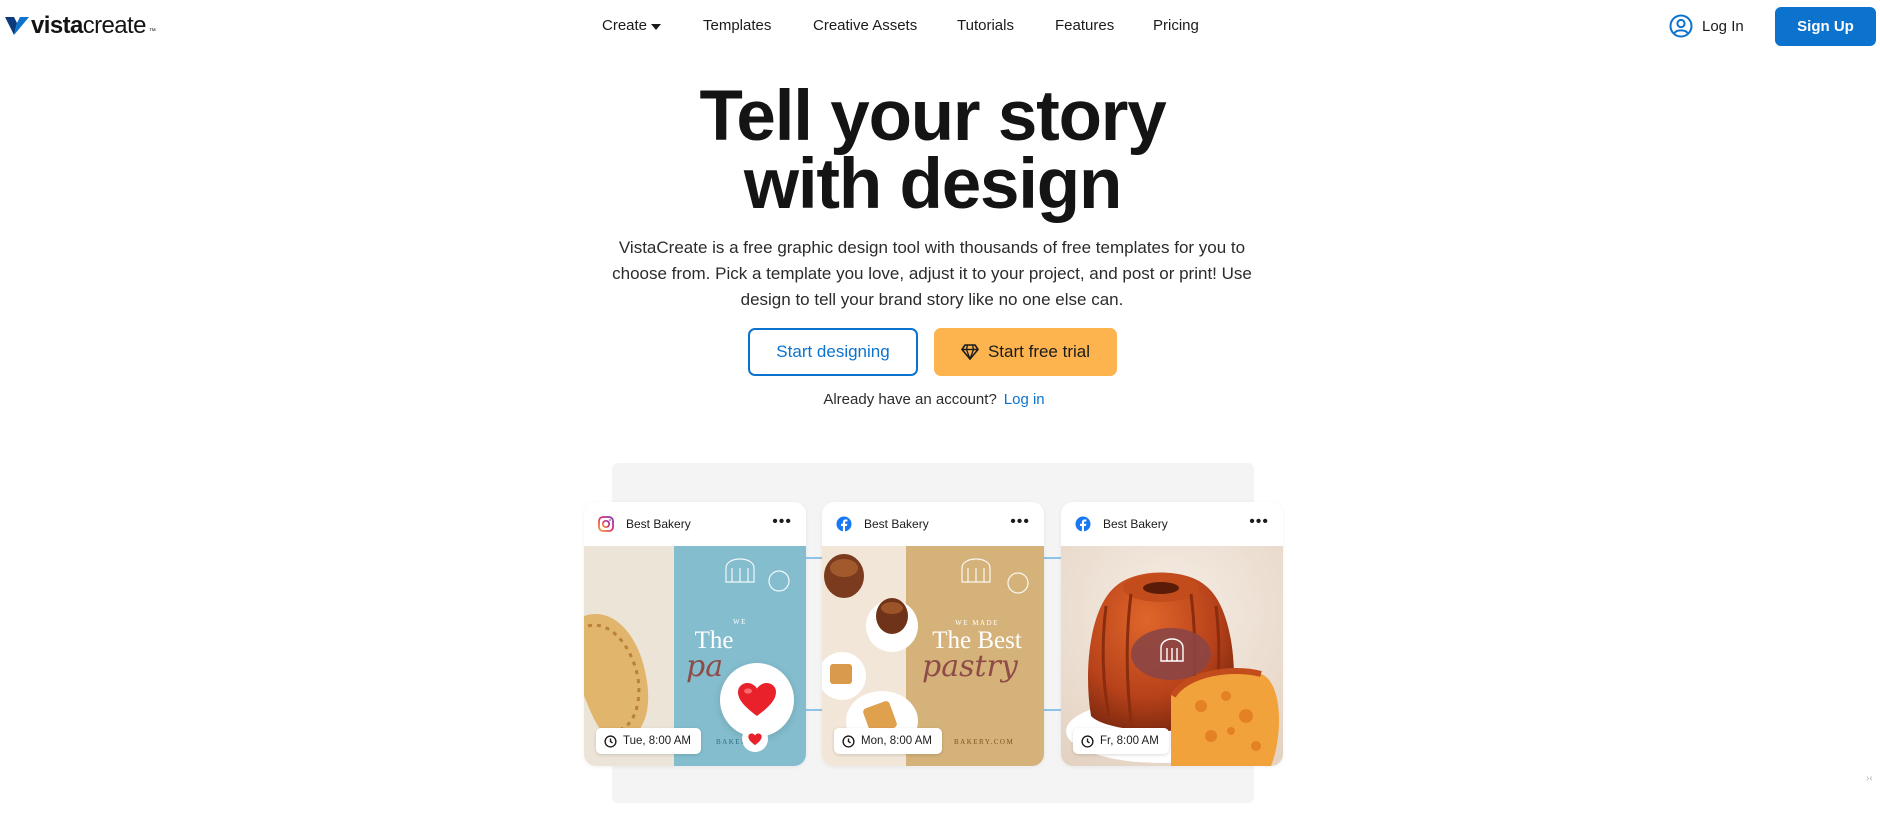 Image resolution: width=1880 pixels, height=819 pixels. I want to click on logo-trademark: ™, so click(152, 31).